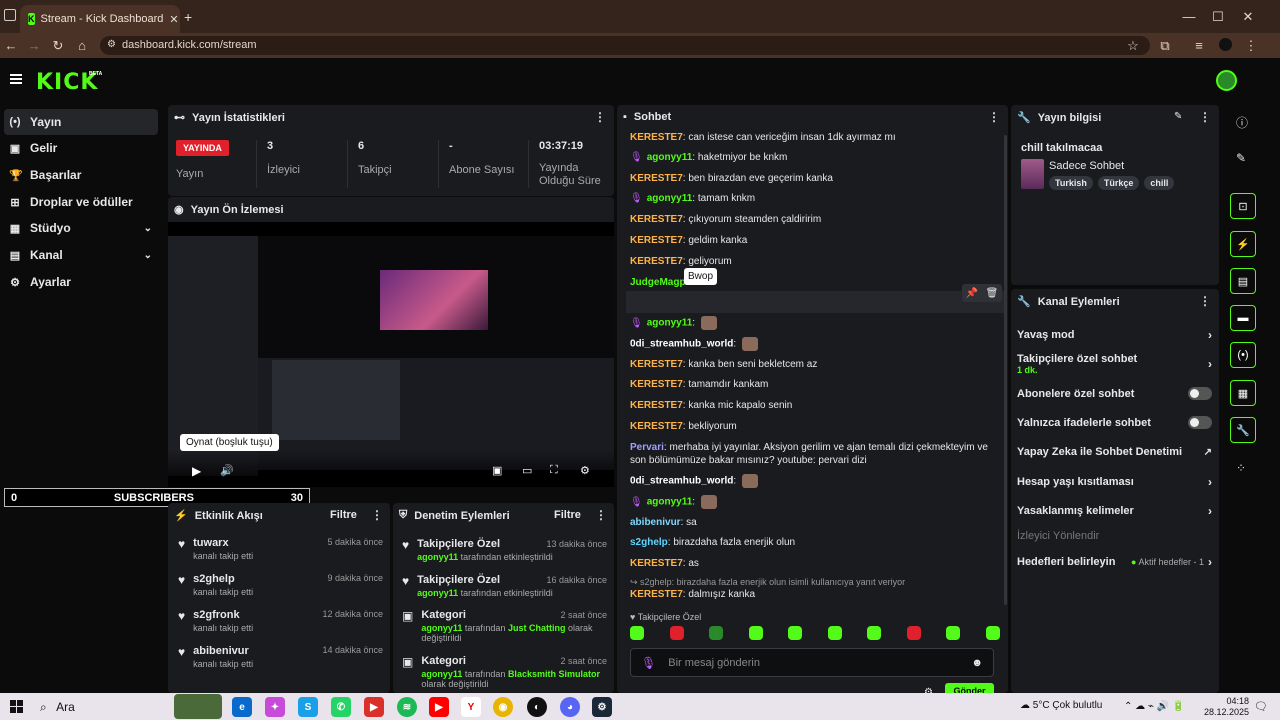  What do you see at coordinates (972, 293) in the screenshot?
I see `pin-icon: 📌` at bounding box center [972, 293].